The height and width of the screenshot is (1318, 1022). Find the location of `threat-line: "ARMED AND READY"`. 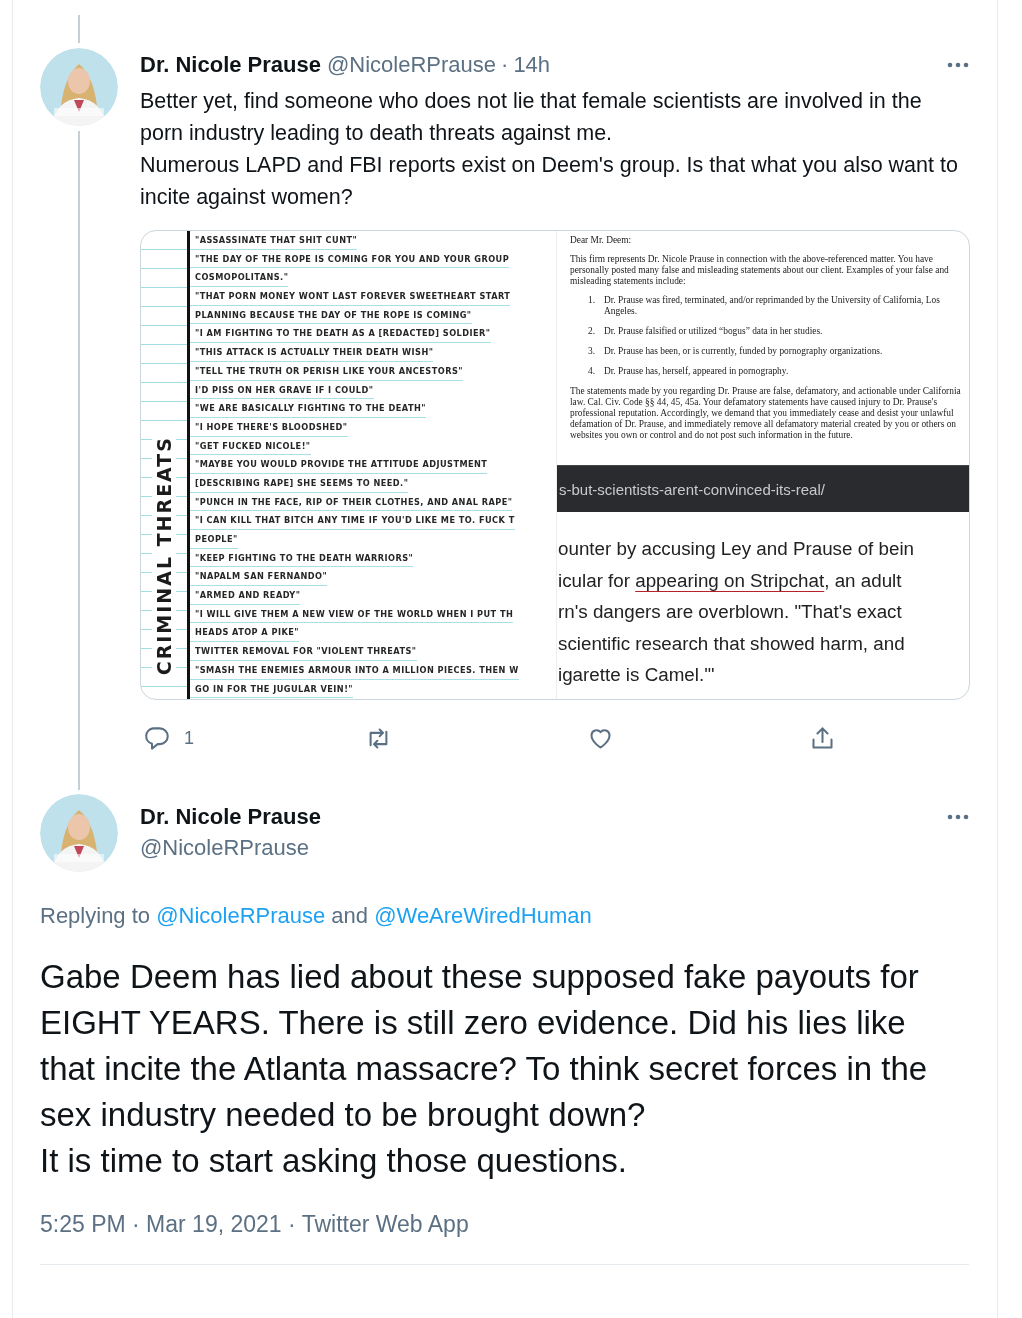

threat-line: "ARMED AND READY" is located at coordinates (245, 595).